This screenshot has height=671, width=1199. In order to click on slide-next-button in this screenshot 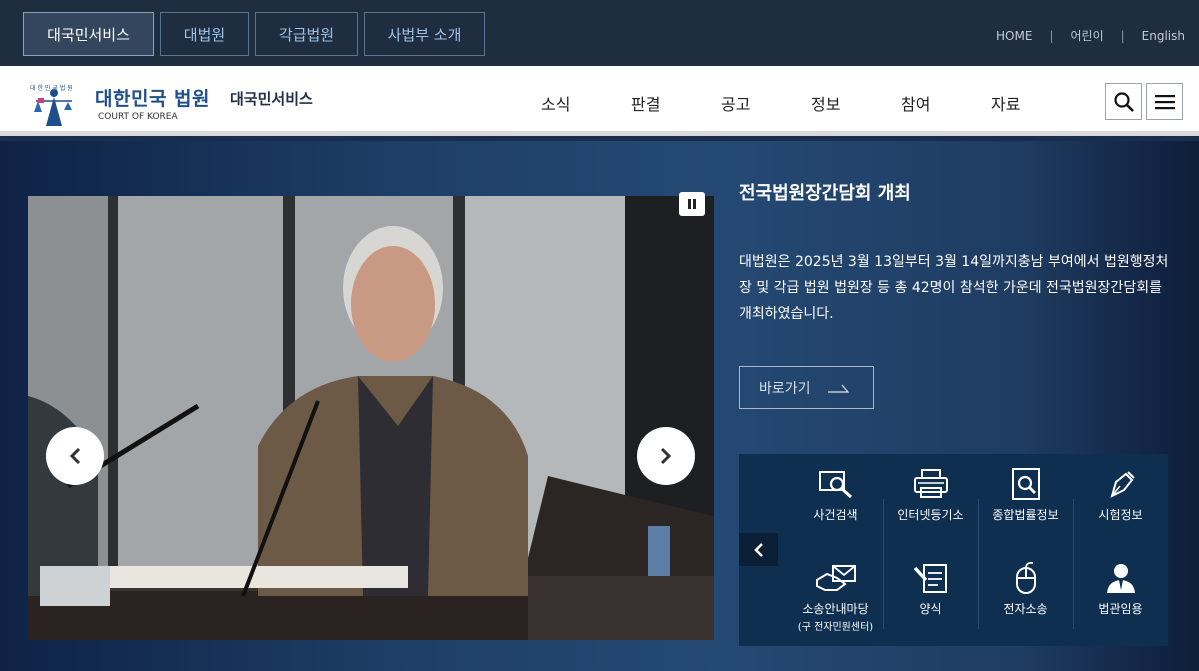, I will do `click(666, 456)`.